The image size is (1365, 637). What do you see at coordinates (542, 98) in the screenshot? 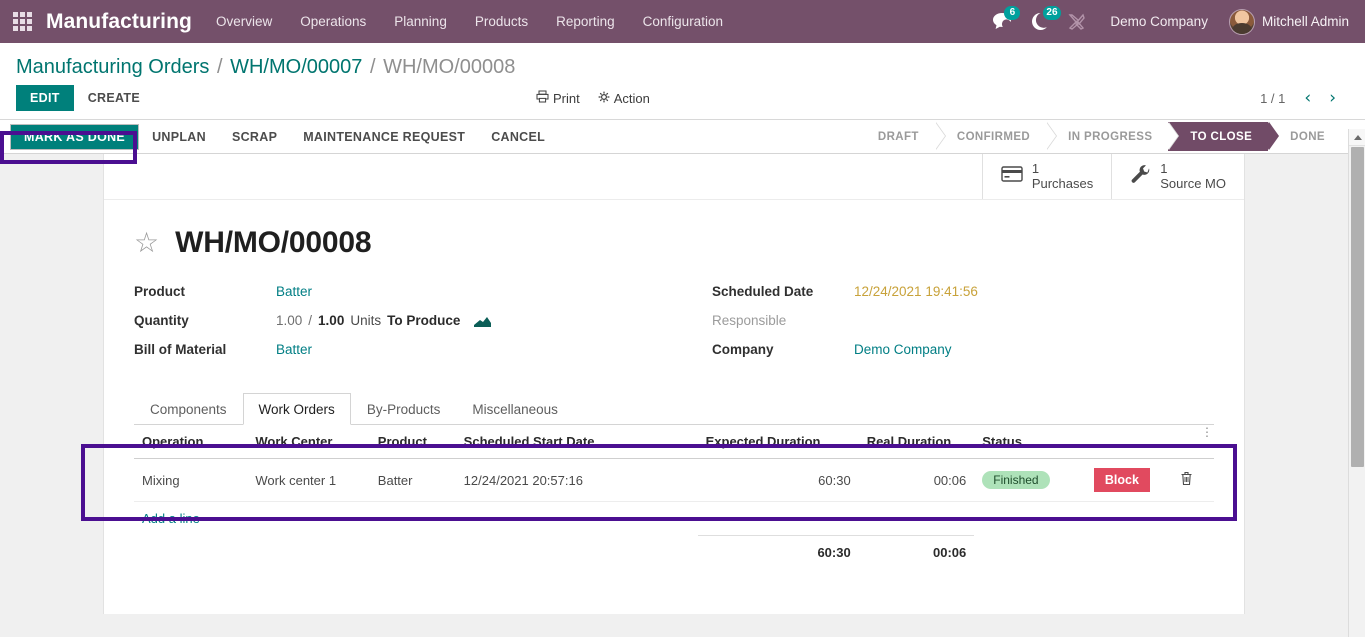
I see `printer-icon` at bounding box center [542, 98].